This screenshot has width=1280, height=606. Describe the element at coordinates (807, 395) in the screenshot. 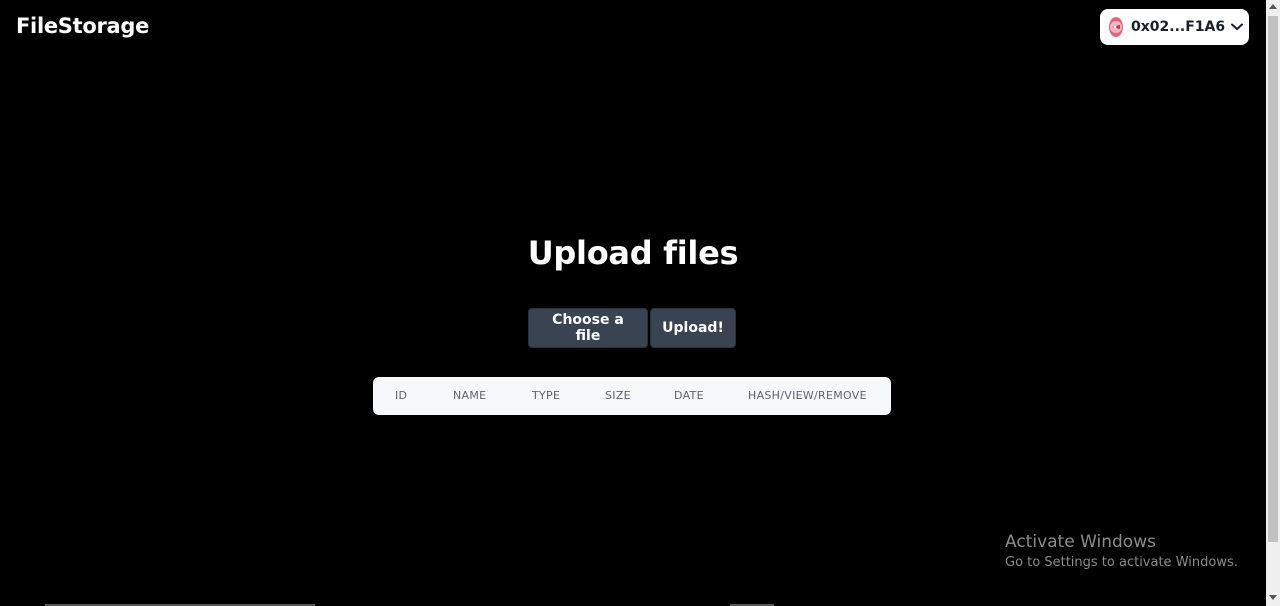

I see `column-header-hash-view-remove: HASH/VIEW/REMOVE` at that location.